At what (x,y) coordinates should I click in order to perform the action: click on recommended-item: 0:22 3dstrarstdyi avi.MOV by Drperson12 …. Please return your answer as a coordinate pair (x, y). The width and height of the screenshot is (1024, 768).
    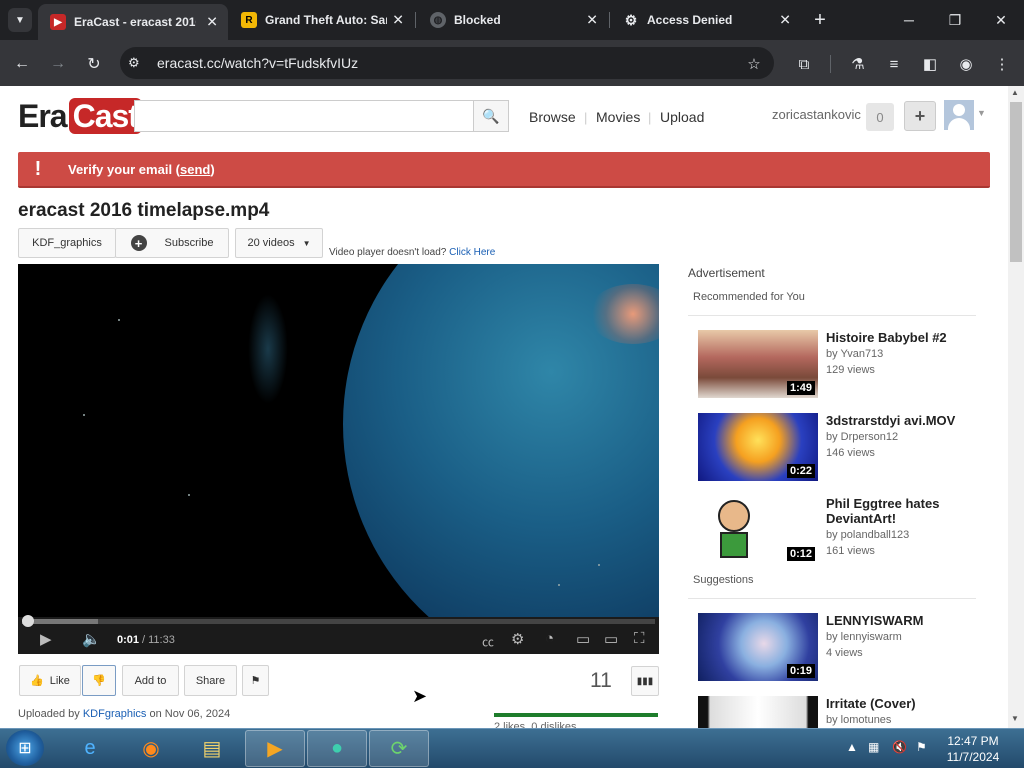
    Looking at the image, I should click on (848, 447).